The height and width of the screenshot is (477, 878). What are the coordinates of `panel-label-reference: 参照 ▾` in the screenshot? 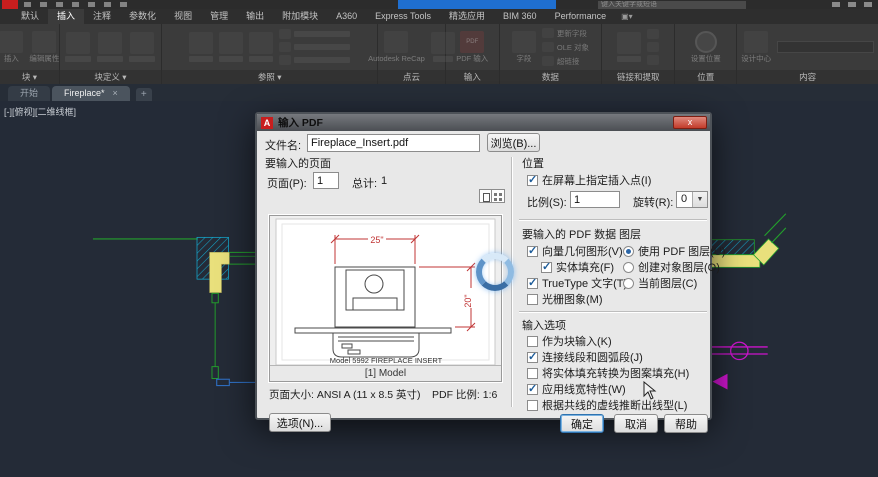 It's located at (270, 77).